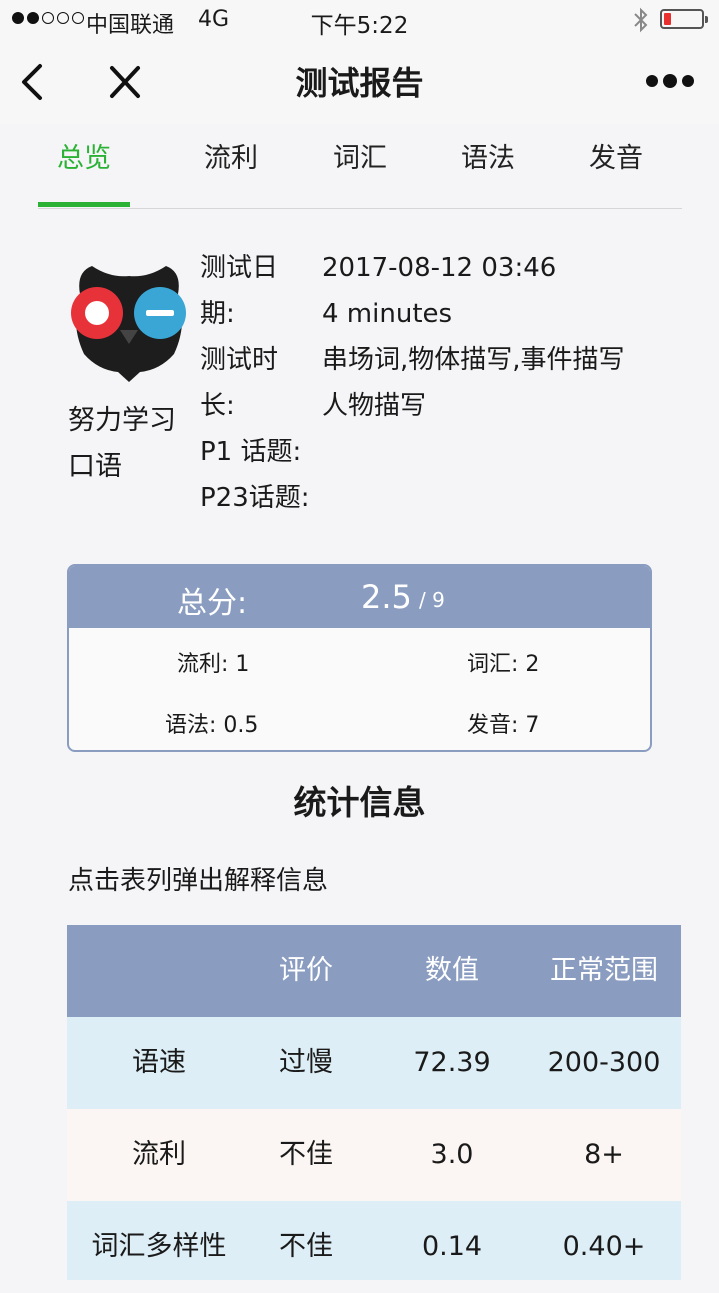  I want to click on test-date-label-2: 期:, so click(217, 314).